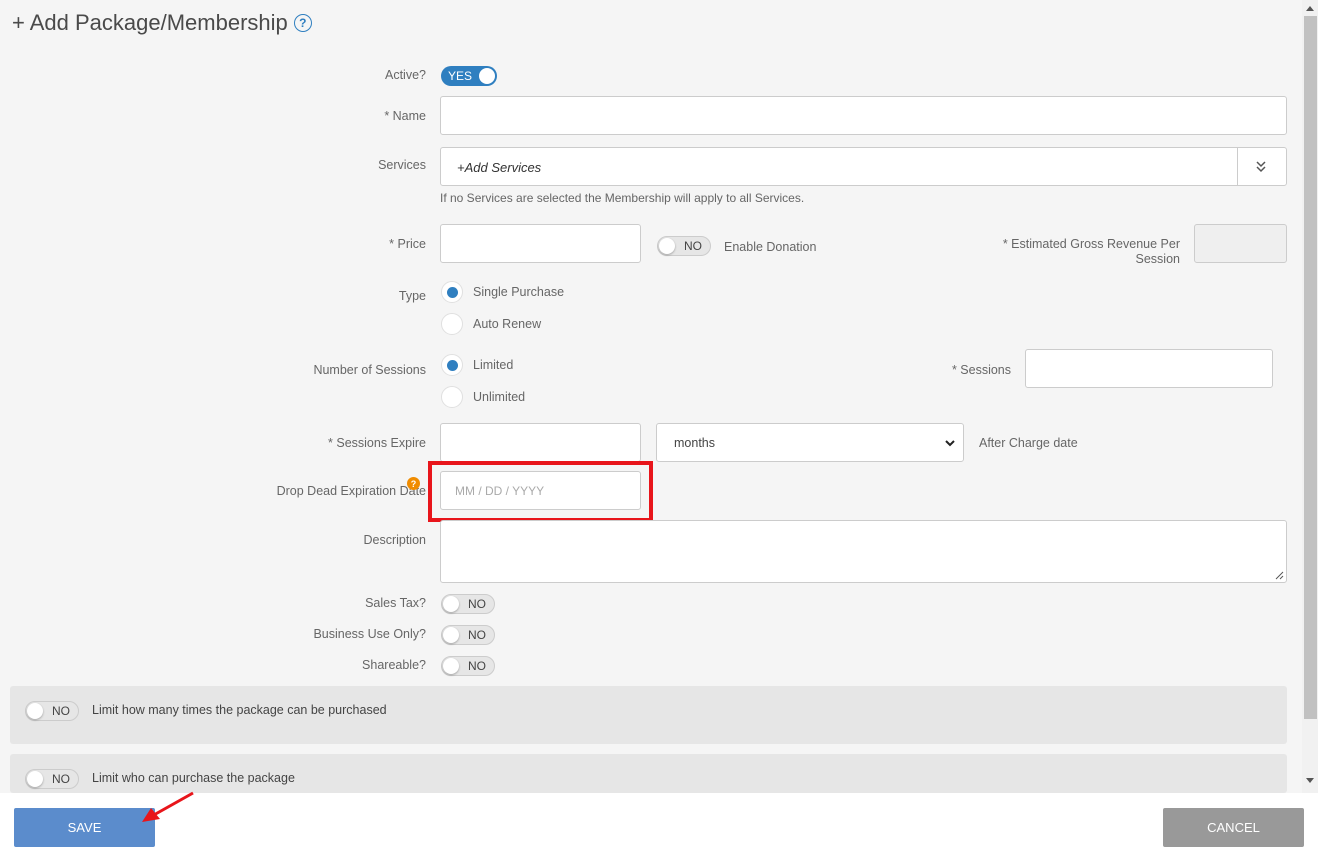 Image resolution: width=1318 pixels, height=858 pixels. What do you see at coordinates (499, 167) in the screenshot?
I see `services-placeholder: +Add Services` at bounding box center [499, 167].